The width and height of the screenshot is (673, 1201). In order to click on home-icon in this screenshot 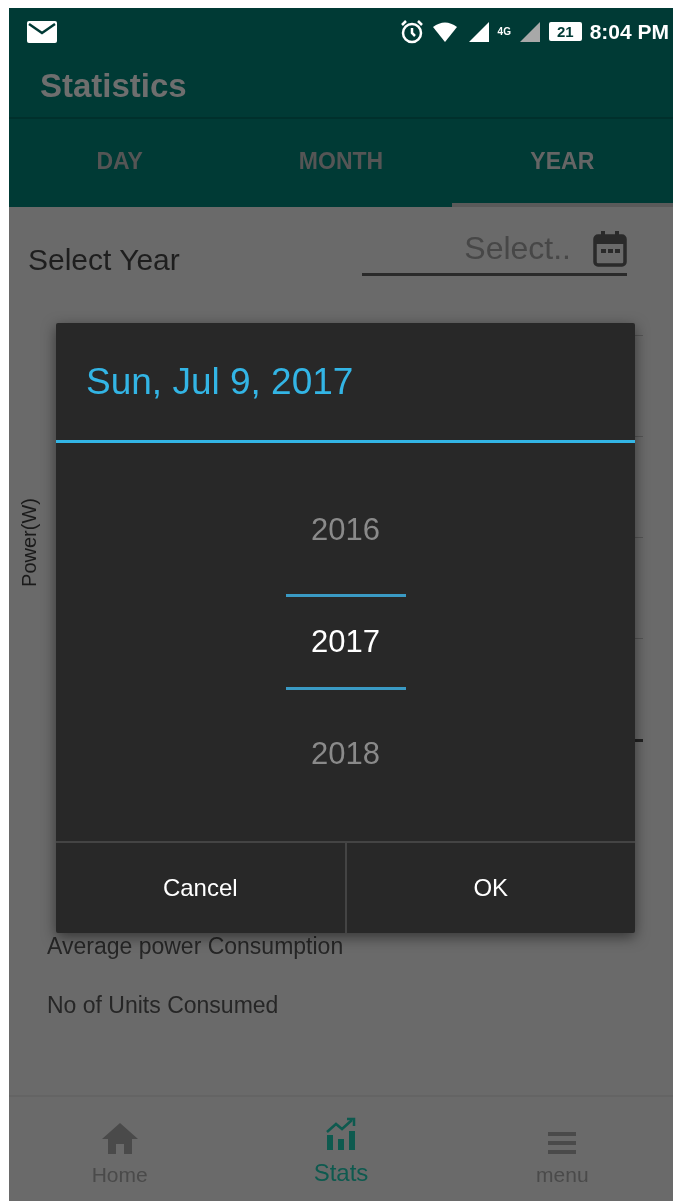, I will do `click(119, 1138)`.